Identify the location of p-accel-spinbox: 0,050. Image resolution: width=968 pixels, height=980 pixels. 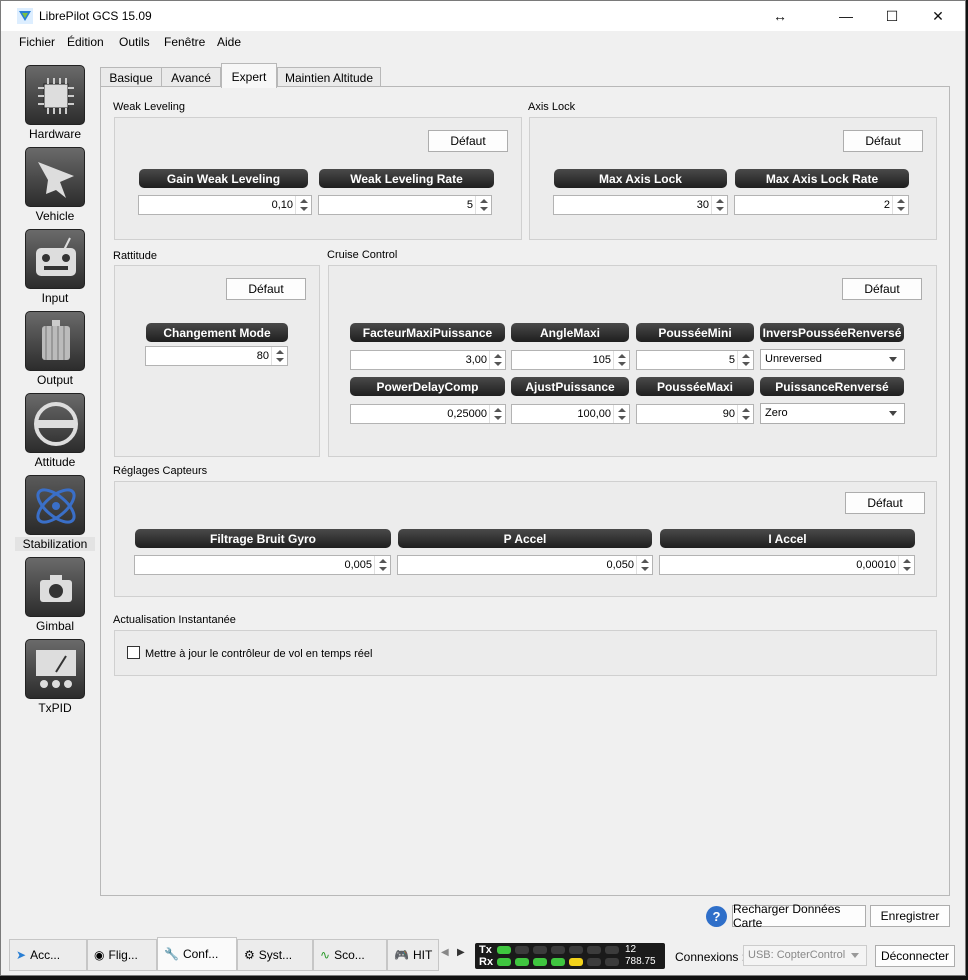
(525, 565).